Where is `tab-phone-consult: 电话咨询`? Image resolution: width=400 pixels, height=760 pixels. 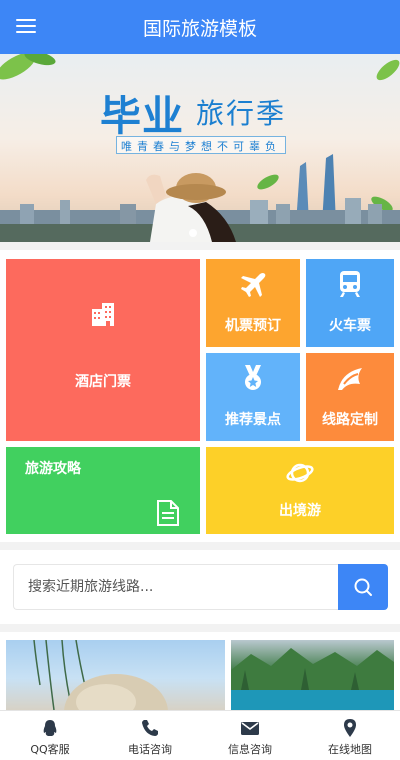 tab-phone-consult: 电话咨询 is located at coordinates (150, 735).